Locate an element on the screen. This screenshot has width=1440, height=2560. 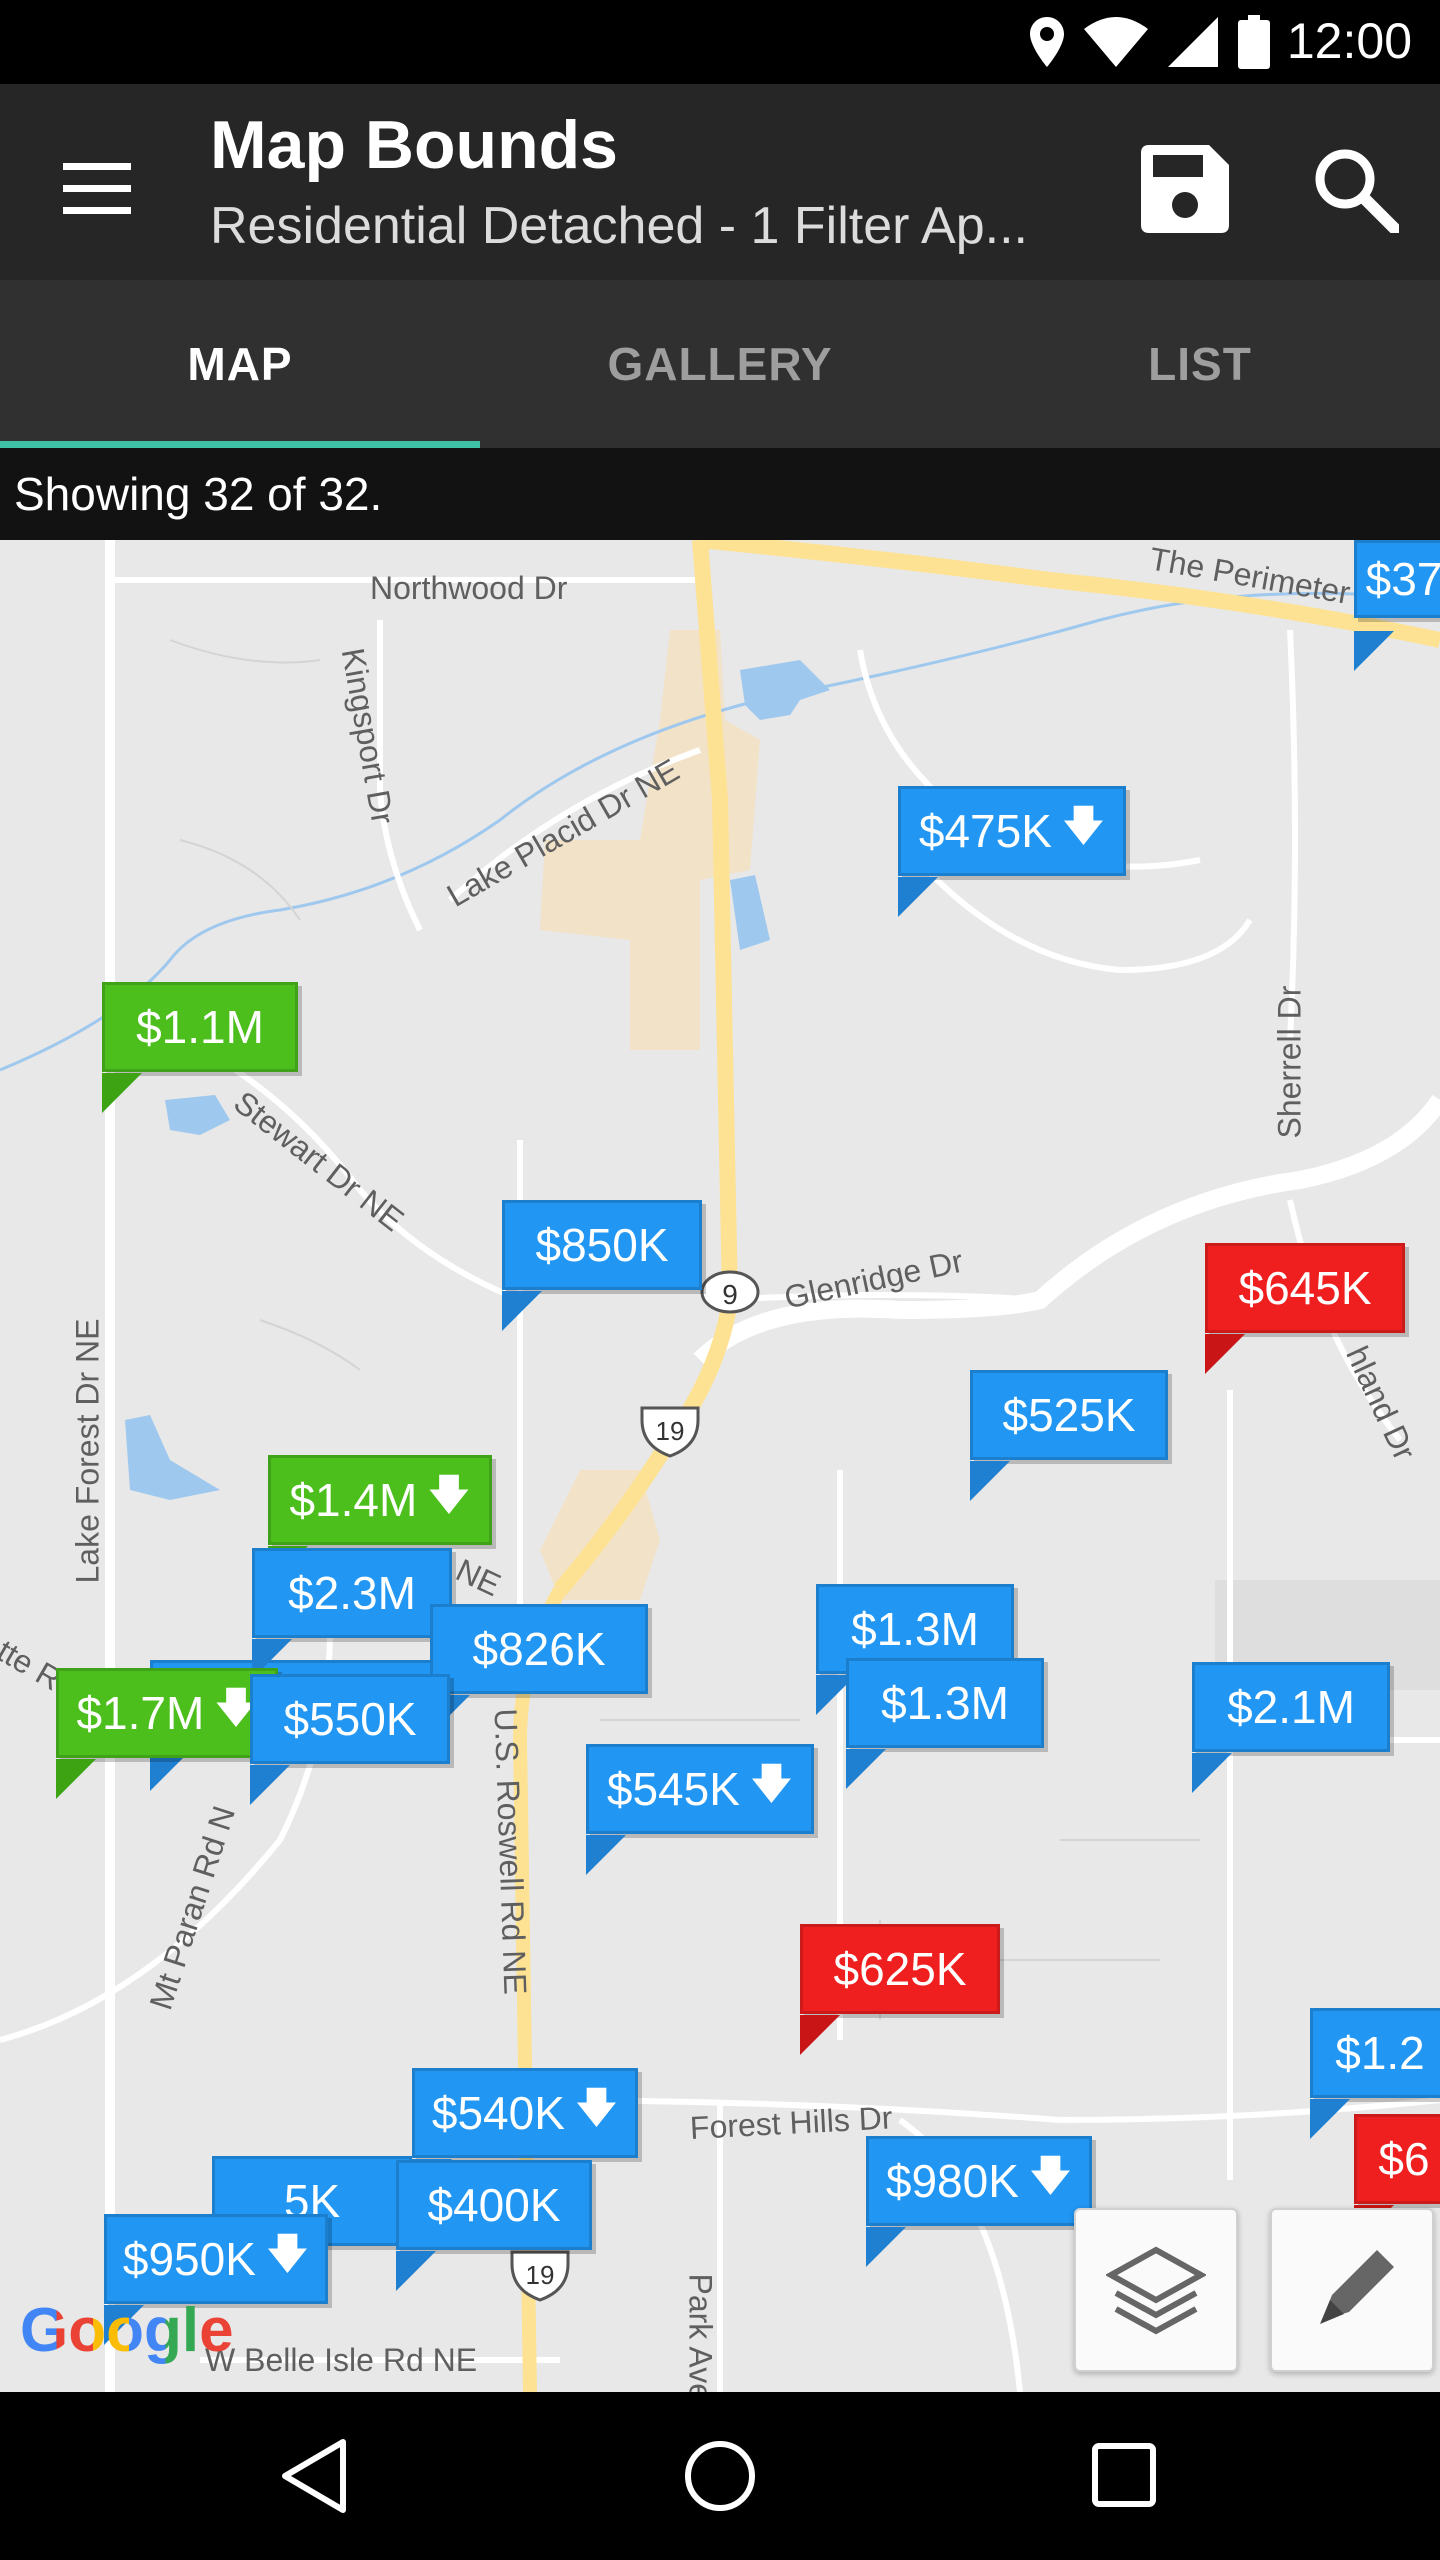
location-icon is located at coordinates (1047, 42).